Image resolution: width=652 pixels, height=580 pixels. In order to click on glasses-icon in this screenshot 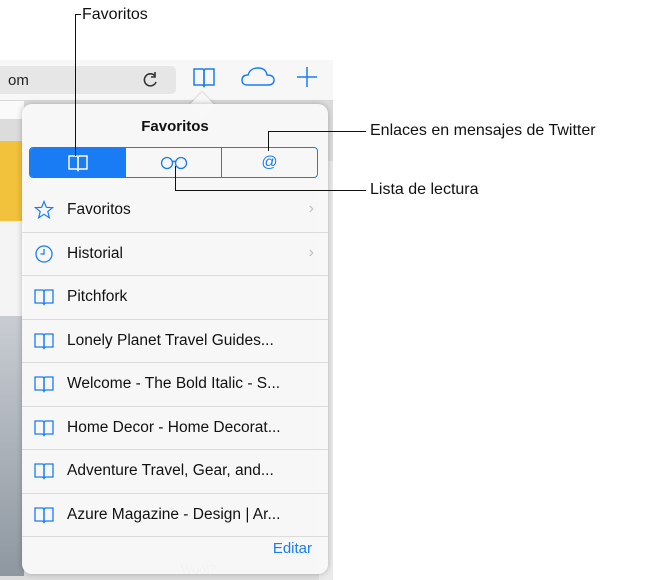, I will do `click(173, 162)`.